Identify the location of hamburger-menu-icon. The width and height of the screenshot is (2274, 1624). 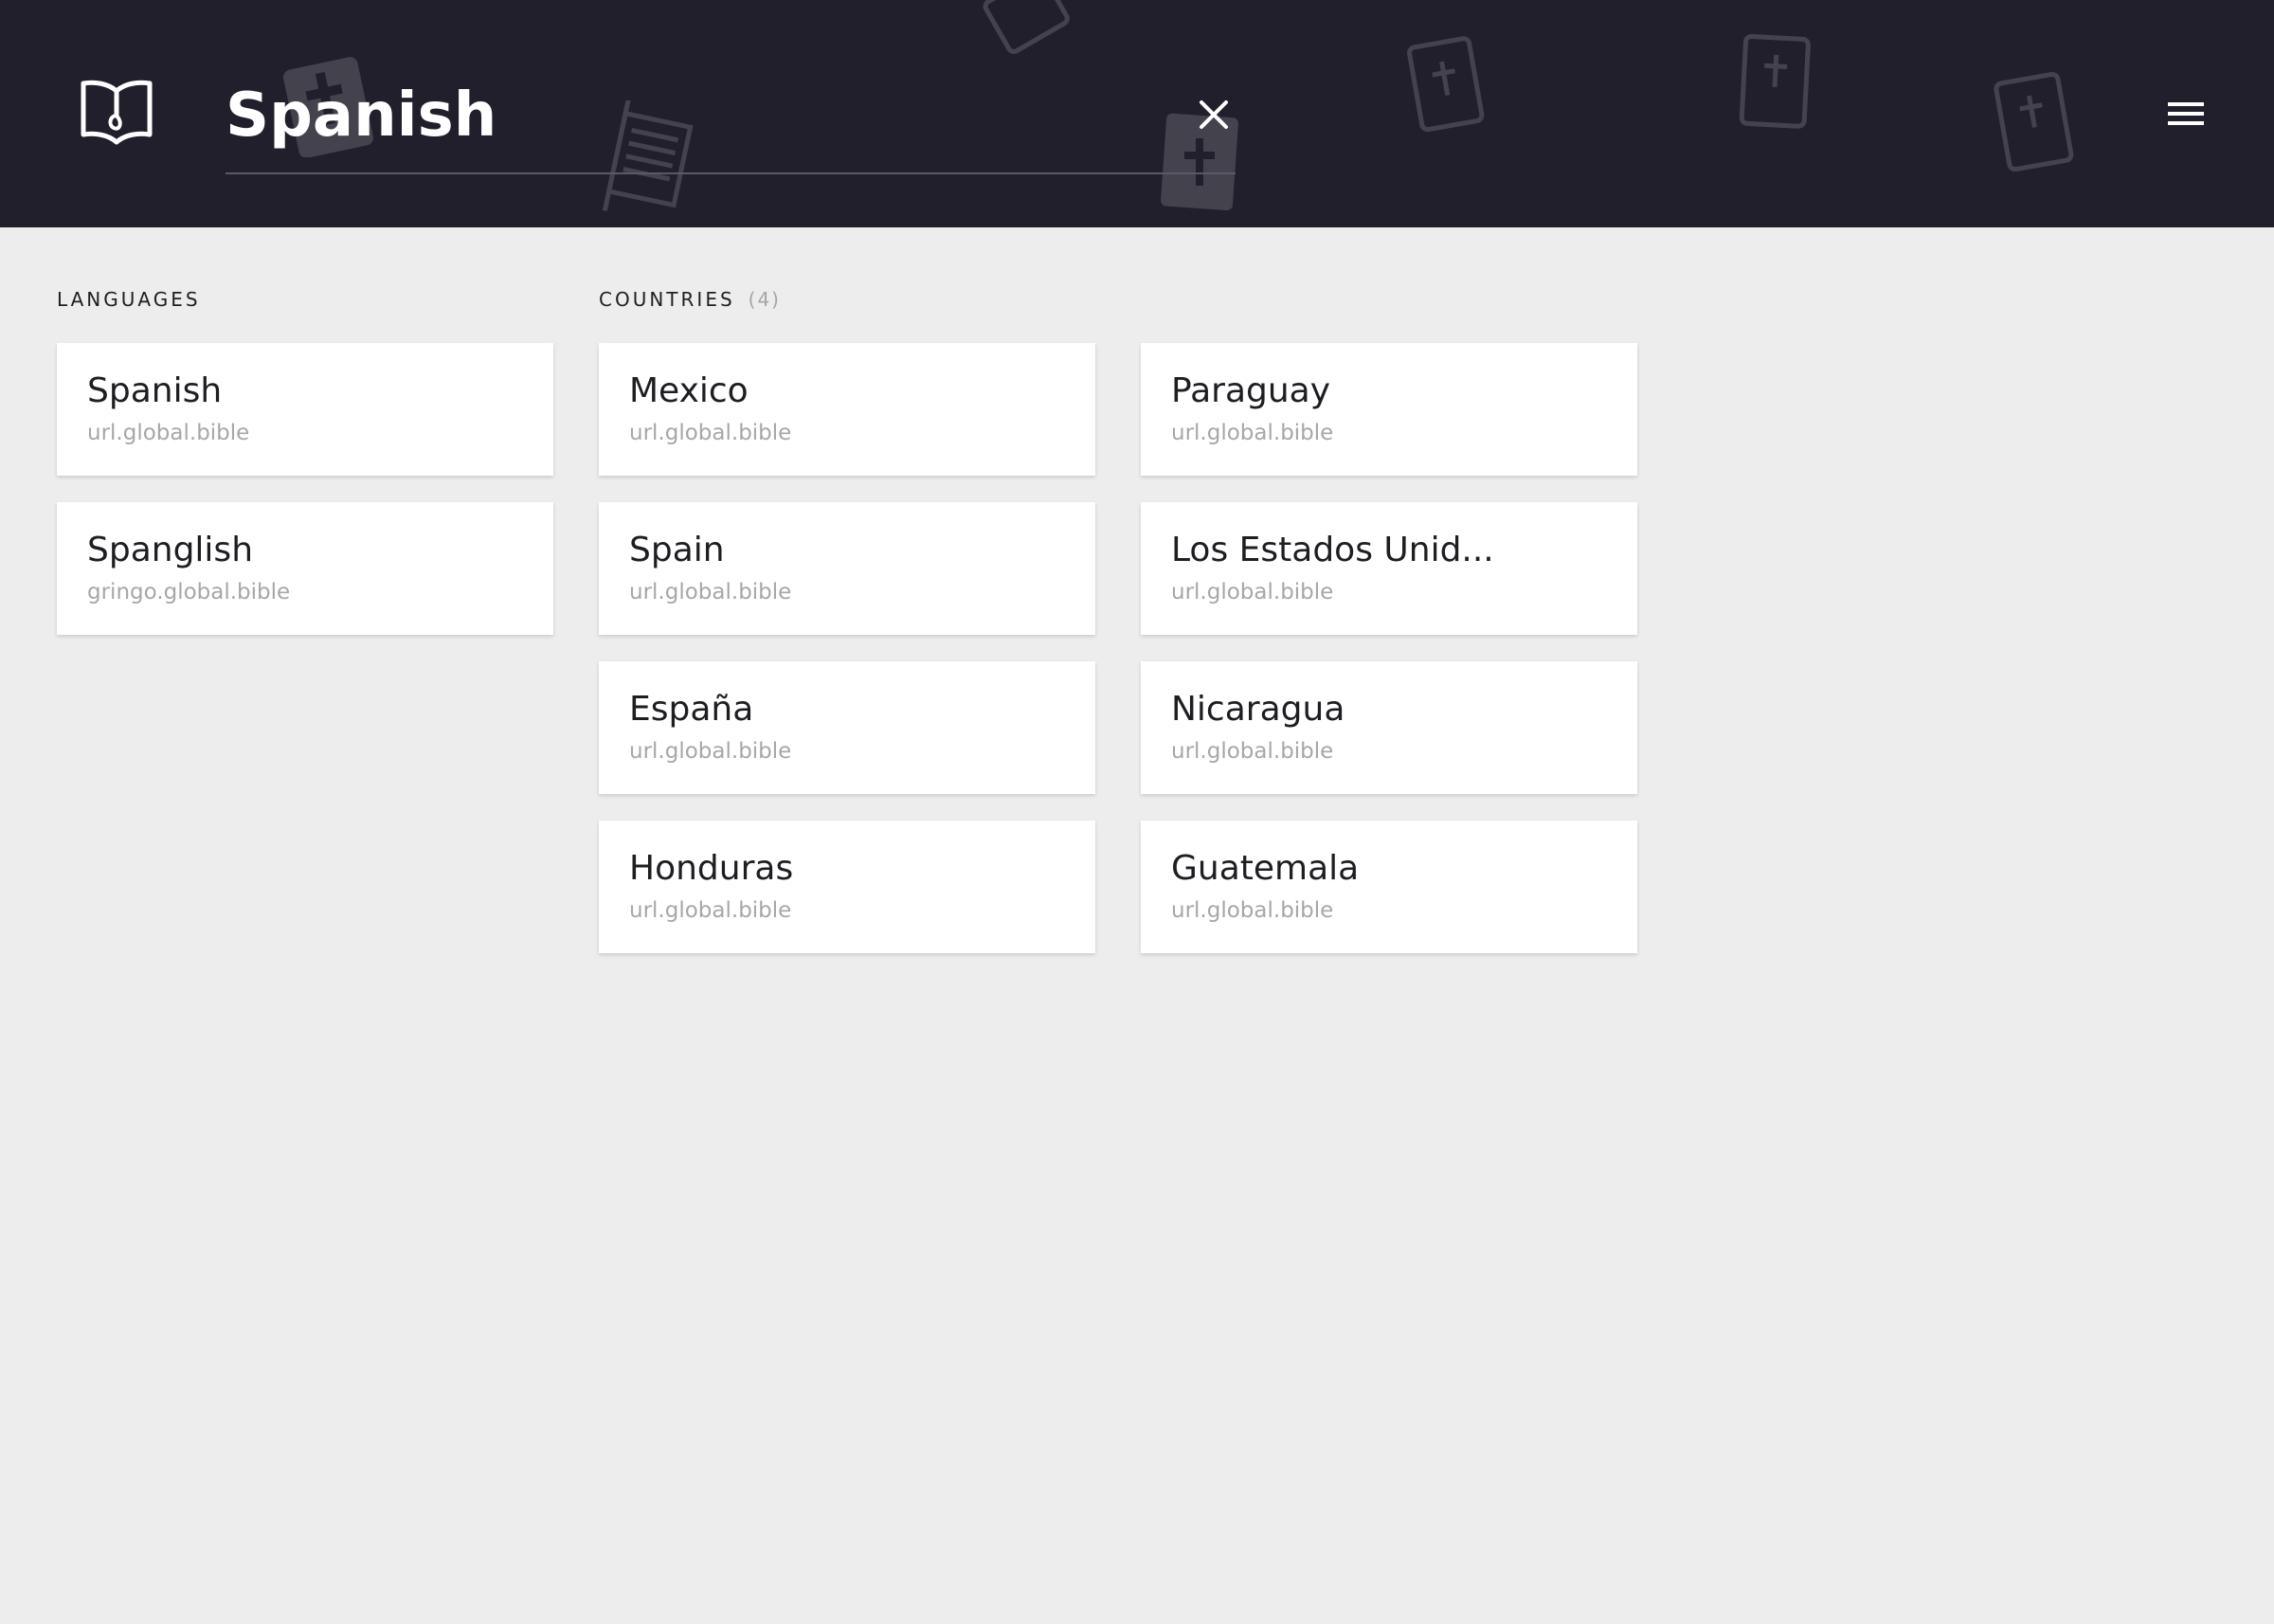
(2185, 113).